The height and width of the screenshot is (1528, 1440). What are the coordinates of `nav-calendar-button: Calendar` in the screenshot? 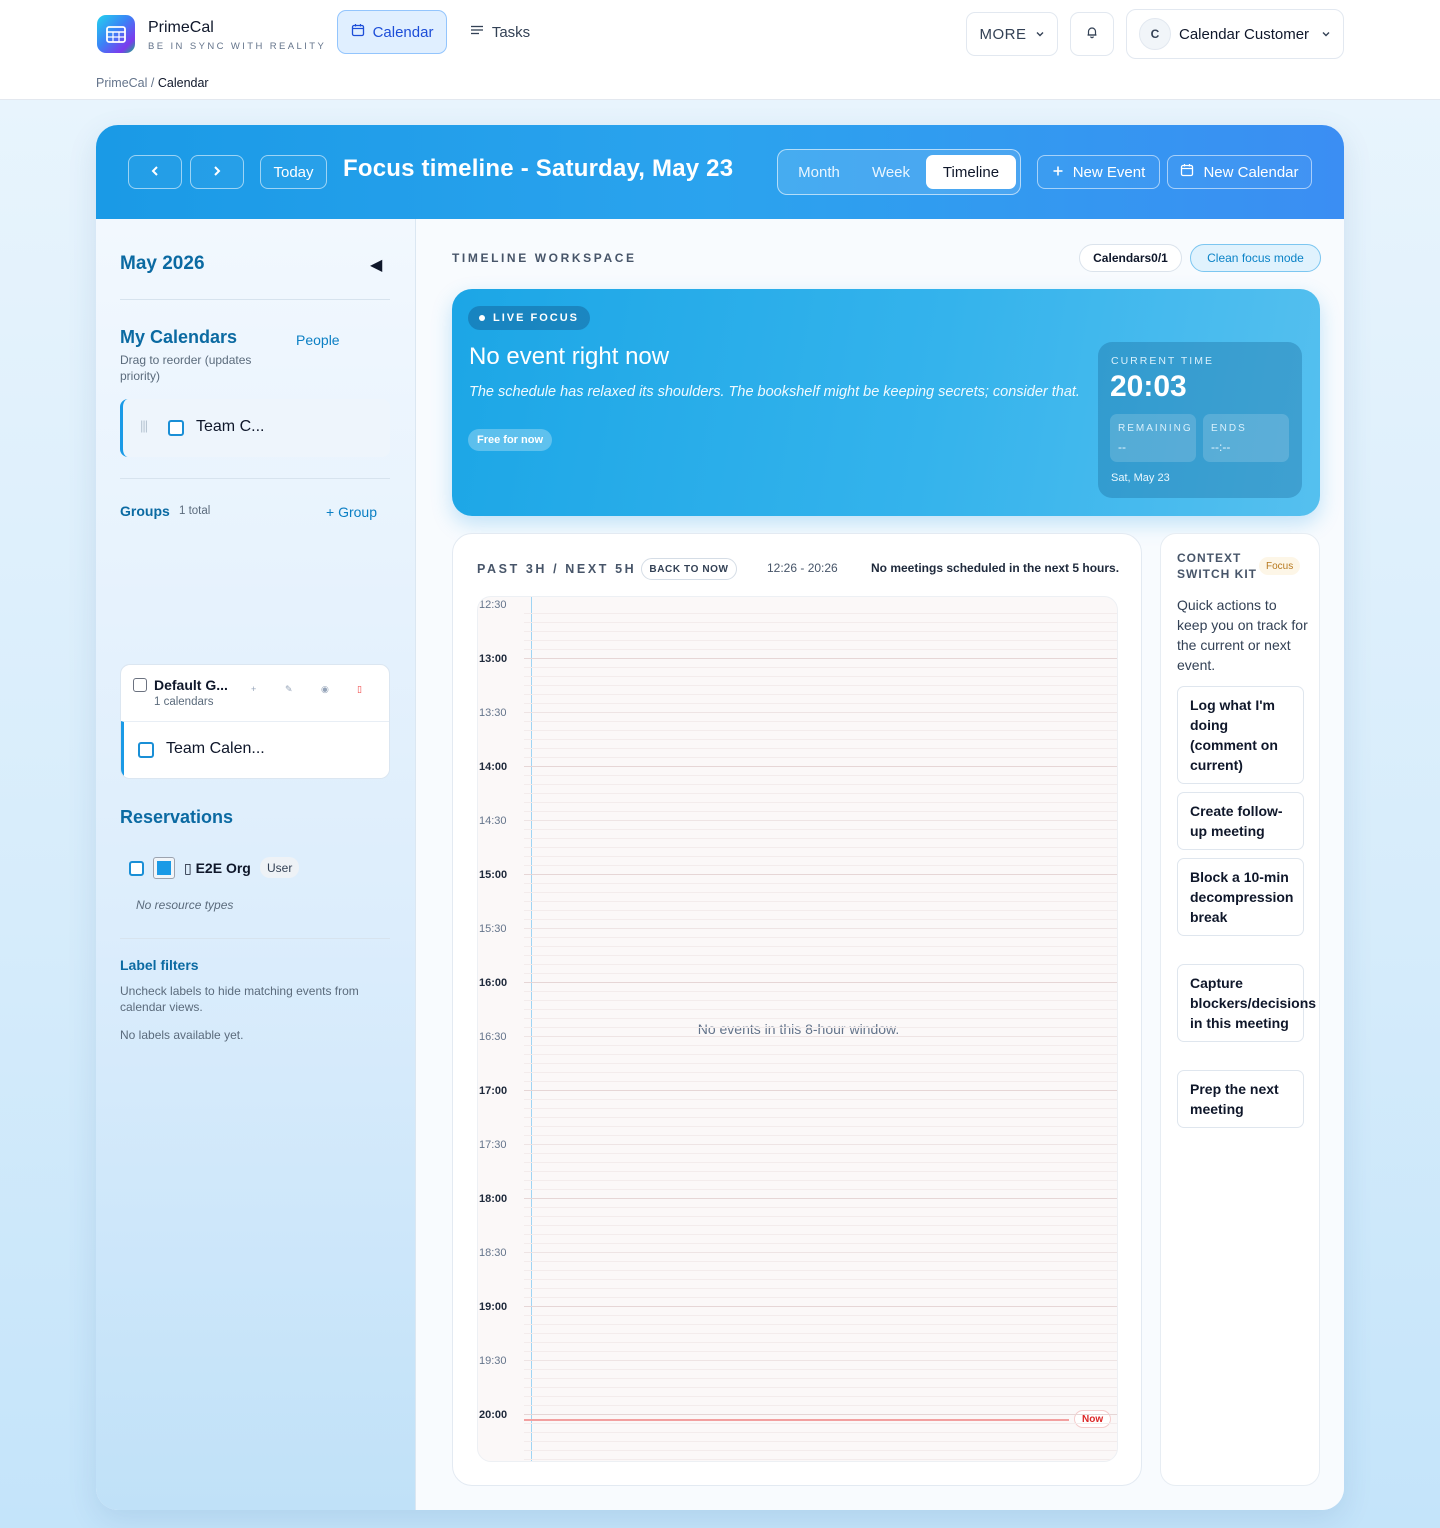 It's located at (392, 32).